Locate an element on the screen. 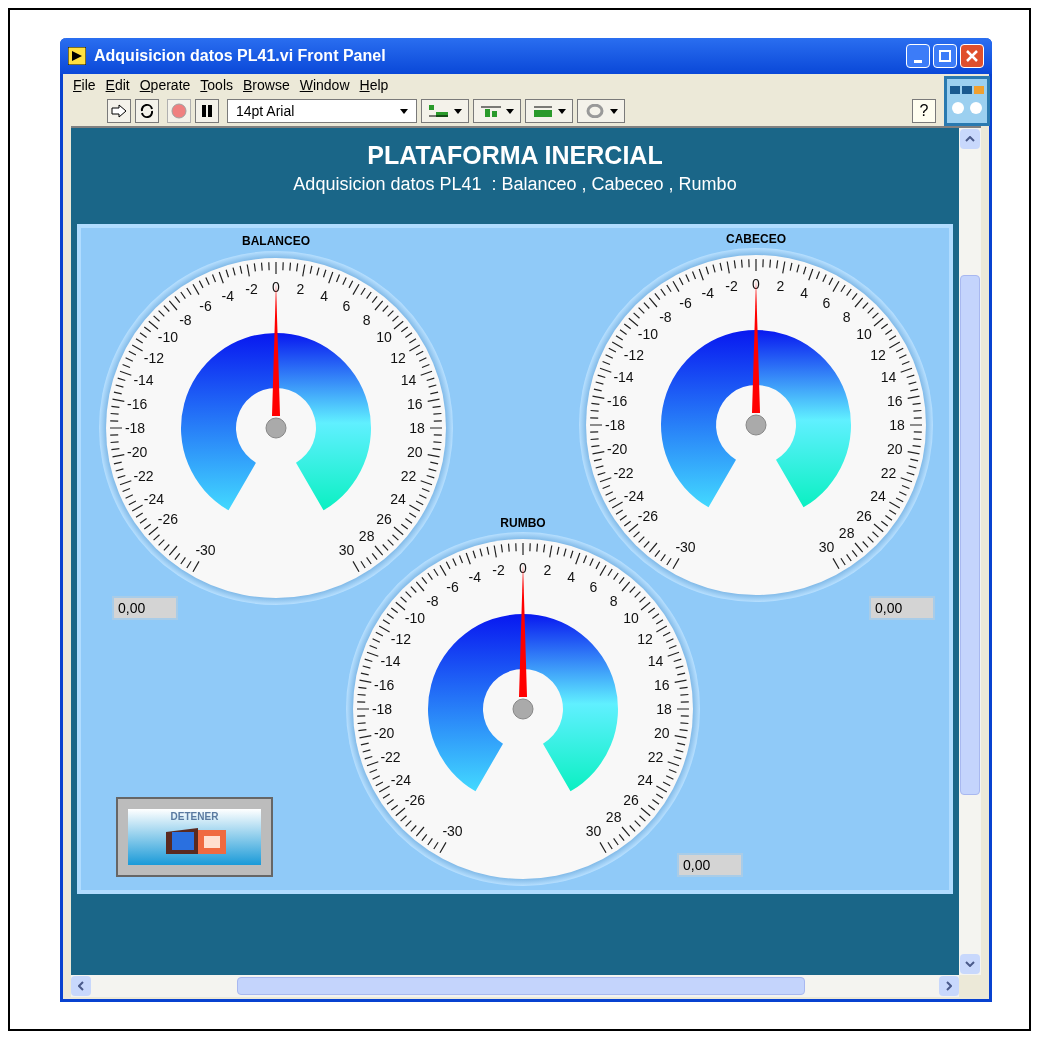 The image size is (1039, 1039). panel-subtitle: Adquisicion datos PL41 : Balanceo , Cabeceo , Rumbo is located at coordinates (515, 185).